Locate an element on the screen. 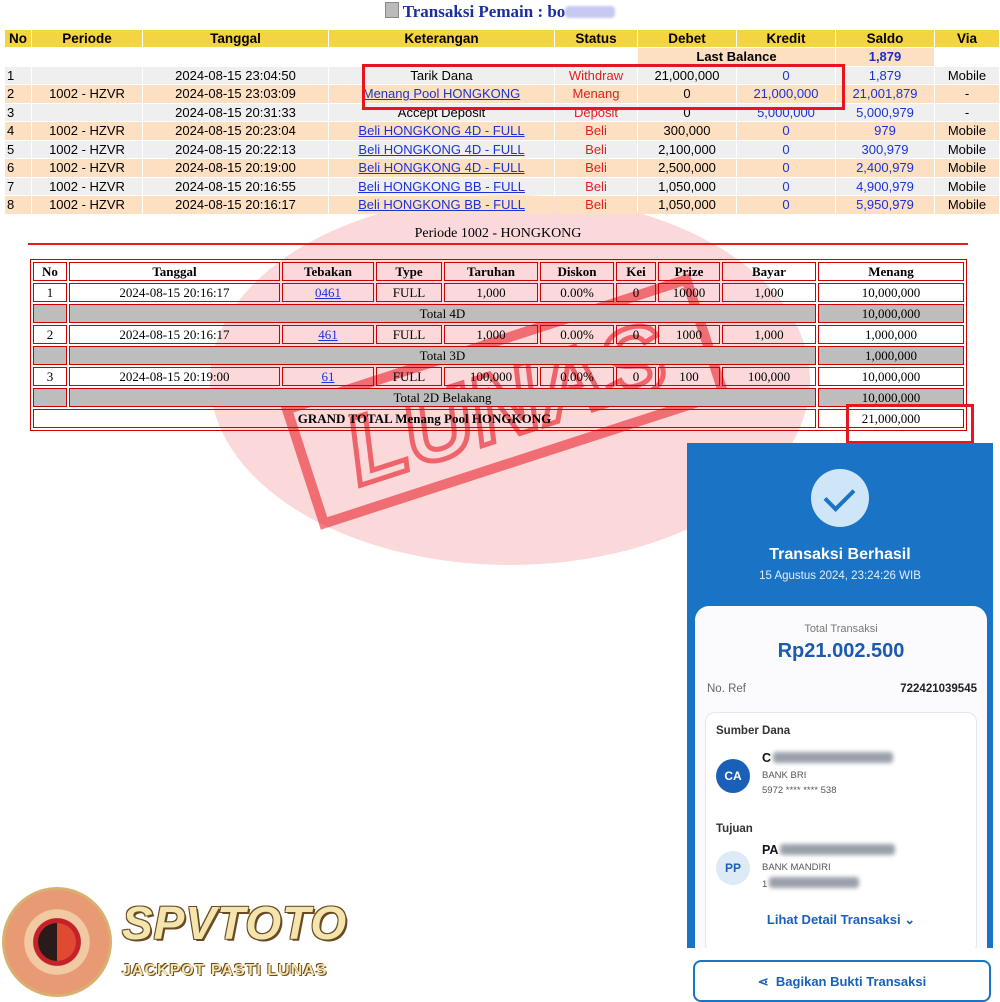 Image resolution: width=1000 pixels, height=1002 pixels. col-kredit: Kredit is located at coordinates (786, 38).